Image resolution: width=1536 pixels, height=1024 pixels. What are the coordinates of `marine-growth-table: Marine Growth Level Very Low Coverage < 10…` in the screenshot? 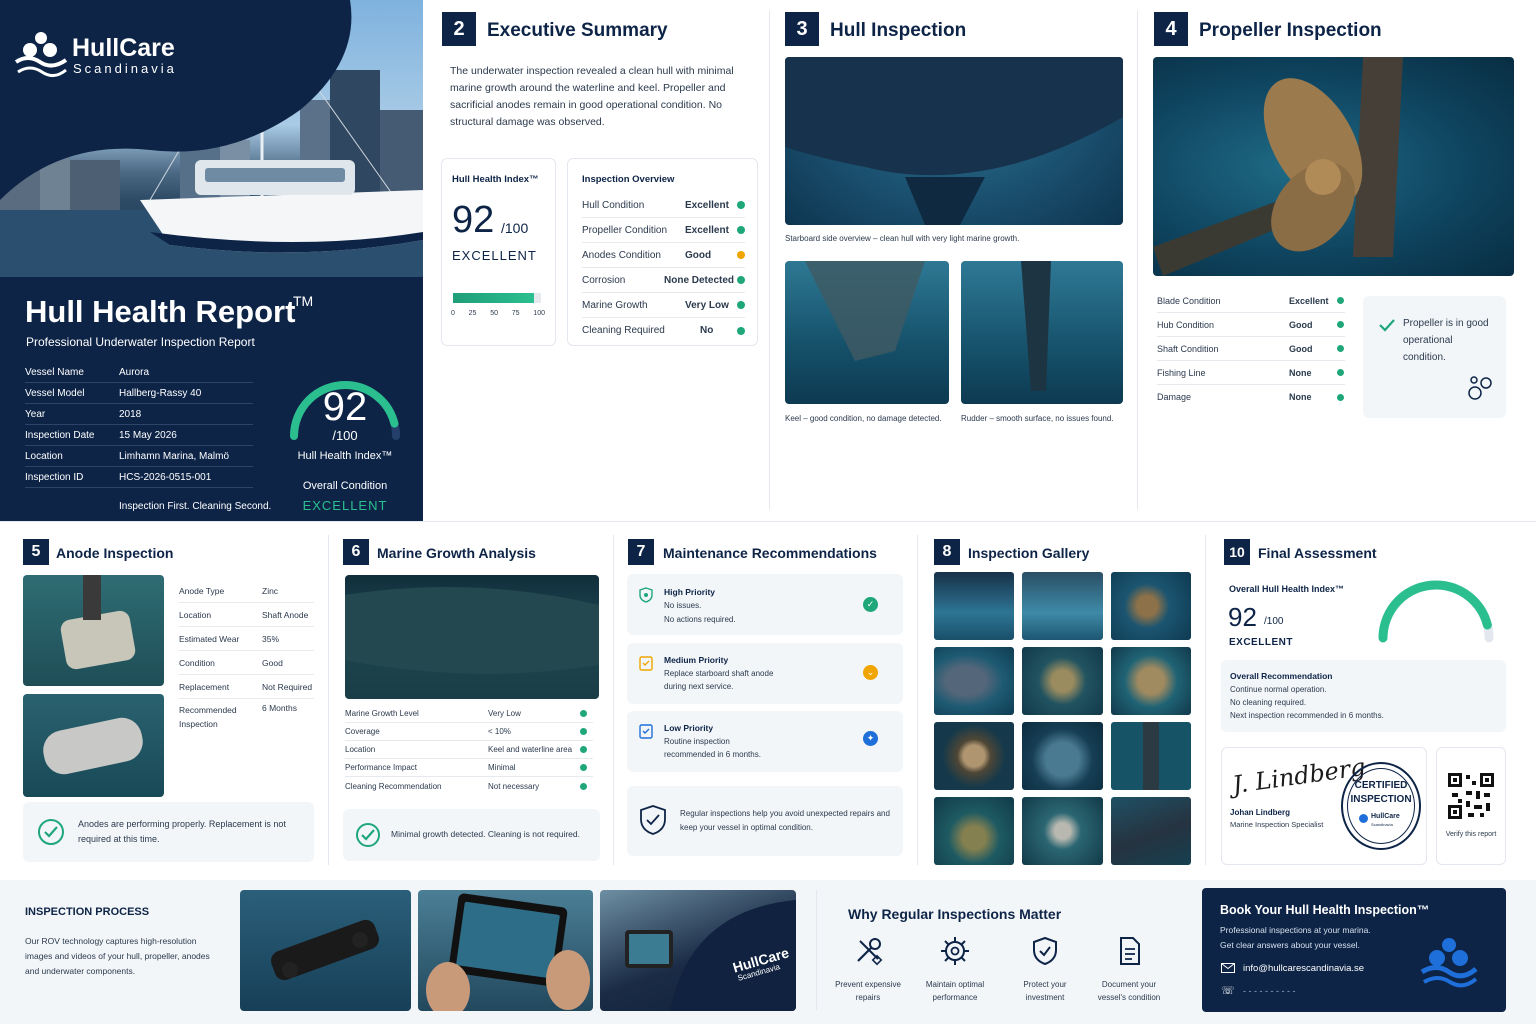 It's located at (469, 751).